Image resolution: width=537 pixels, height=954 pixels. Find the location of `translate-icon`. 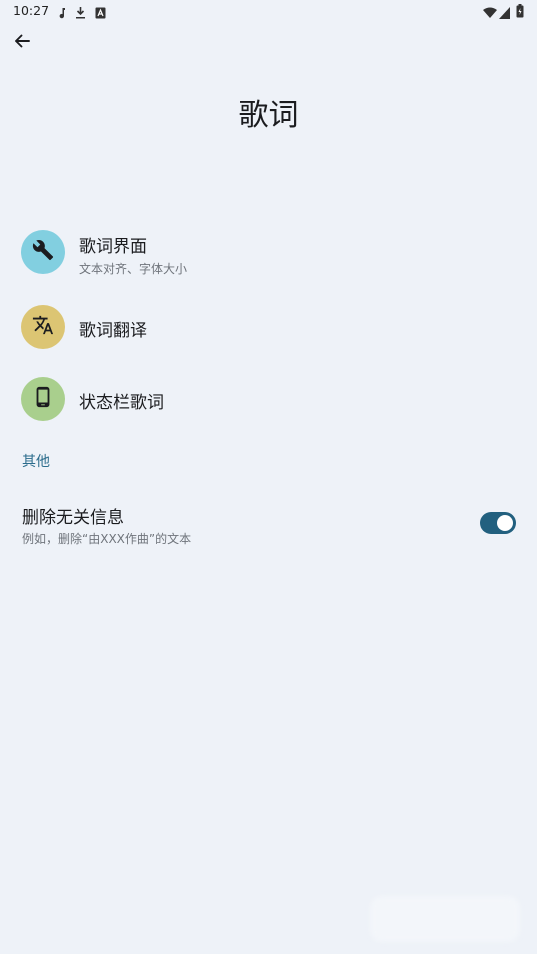

translate-icon is located at coordinates (43, 327).